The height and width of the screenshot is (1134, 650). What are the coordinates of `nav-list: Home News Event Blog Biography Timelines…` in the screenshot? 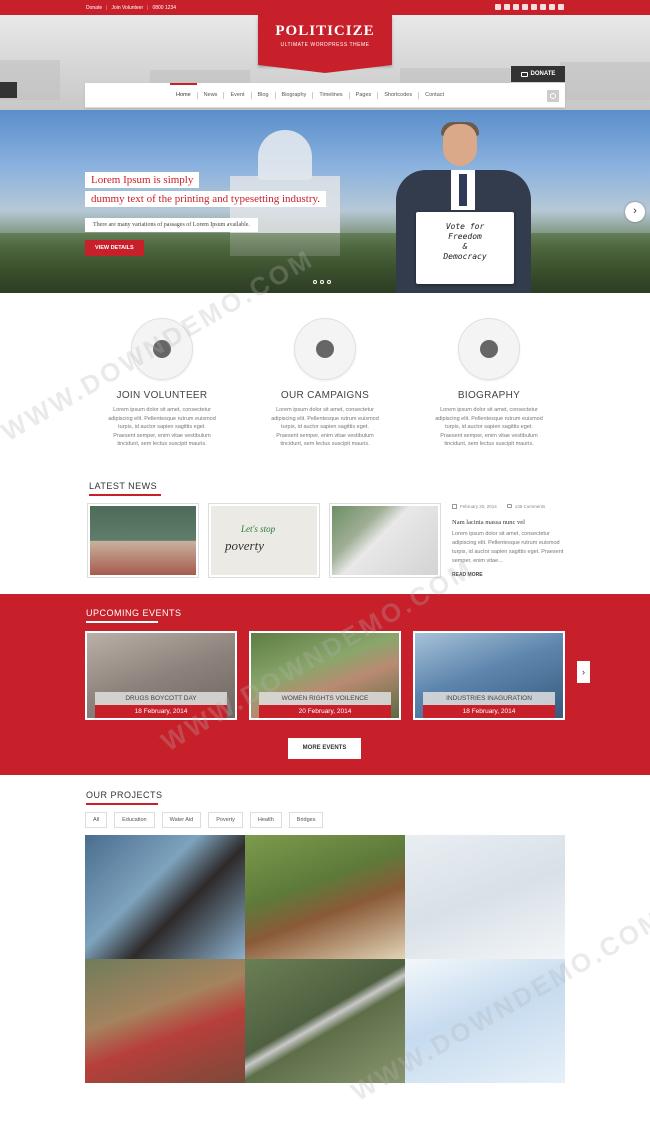 It's located at (310, 95).